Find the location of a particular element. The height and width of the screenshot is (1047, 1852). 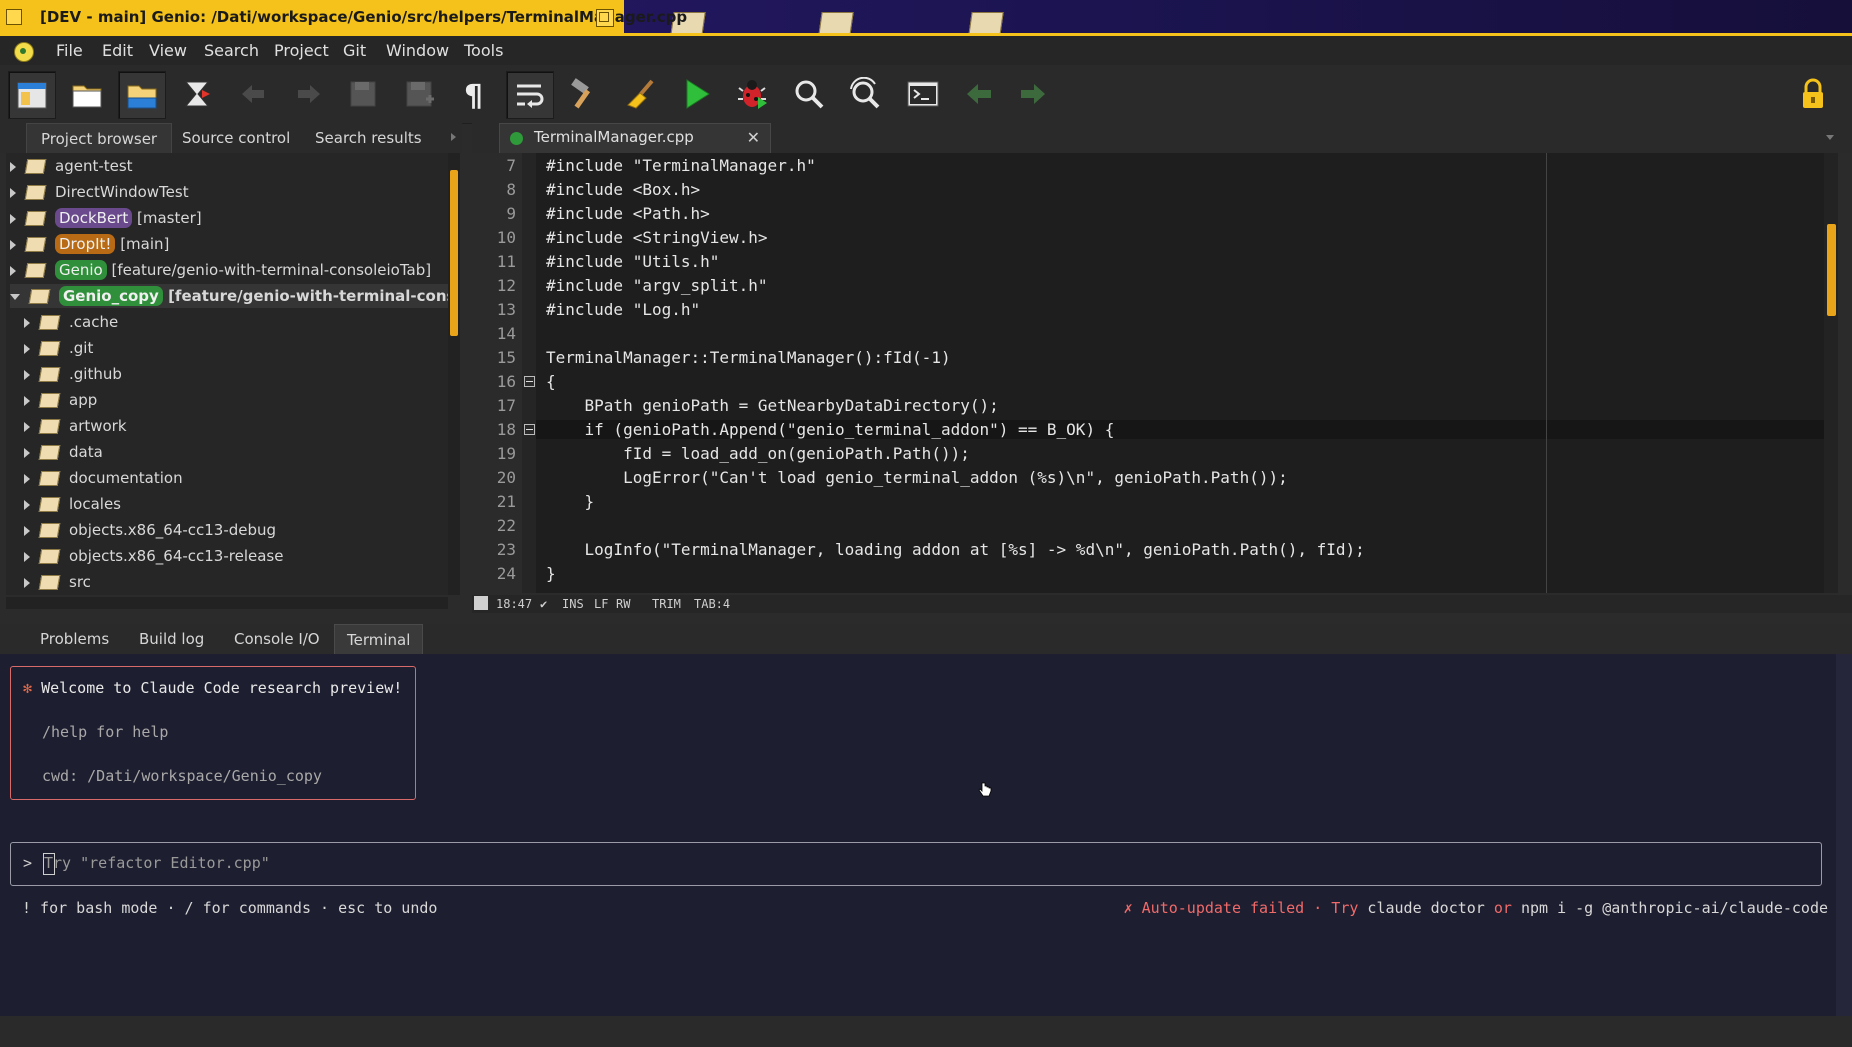

menu-window: Window is located at coordinates (417, 50).